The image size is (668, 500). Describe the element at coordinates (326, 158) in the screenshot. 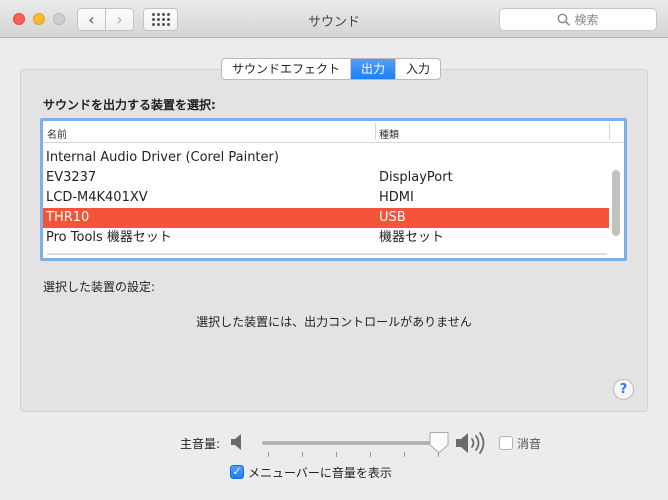

I see `table-row: Internal Audio Driver (Corel Painter)` at that location.